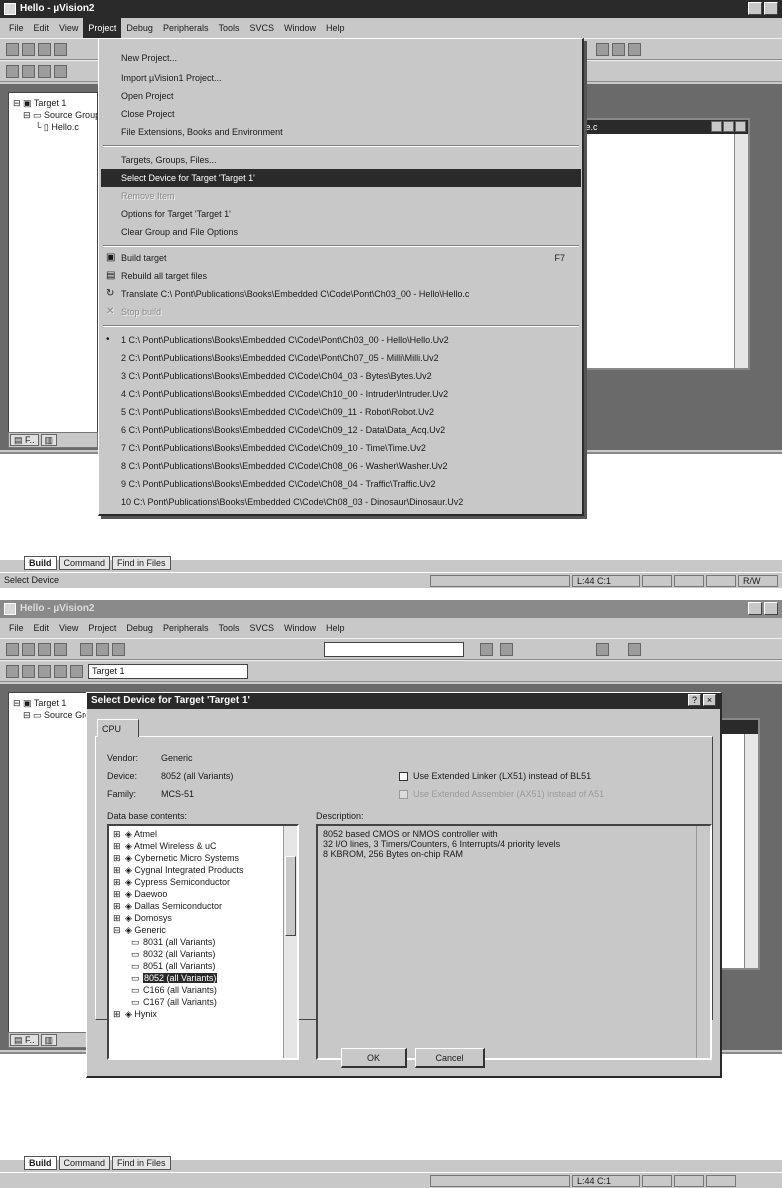  Describe the element at coordinates (76, 671) in the screenshot. I see `target-options-icon` at that location.